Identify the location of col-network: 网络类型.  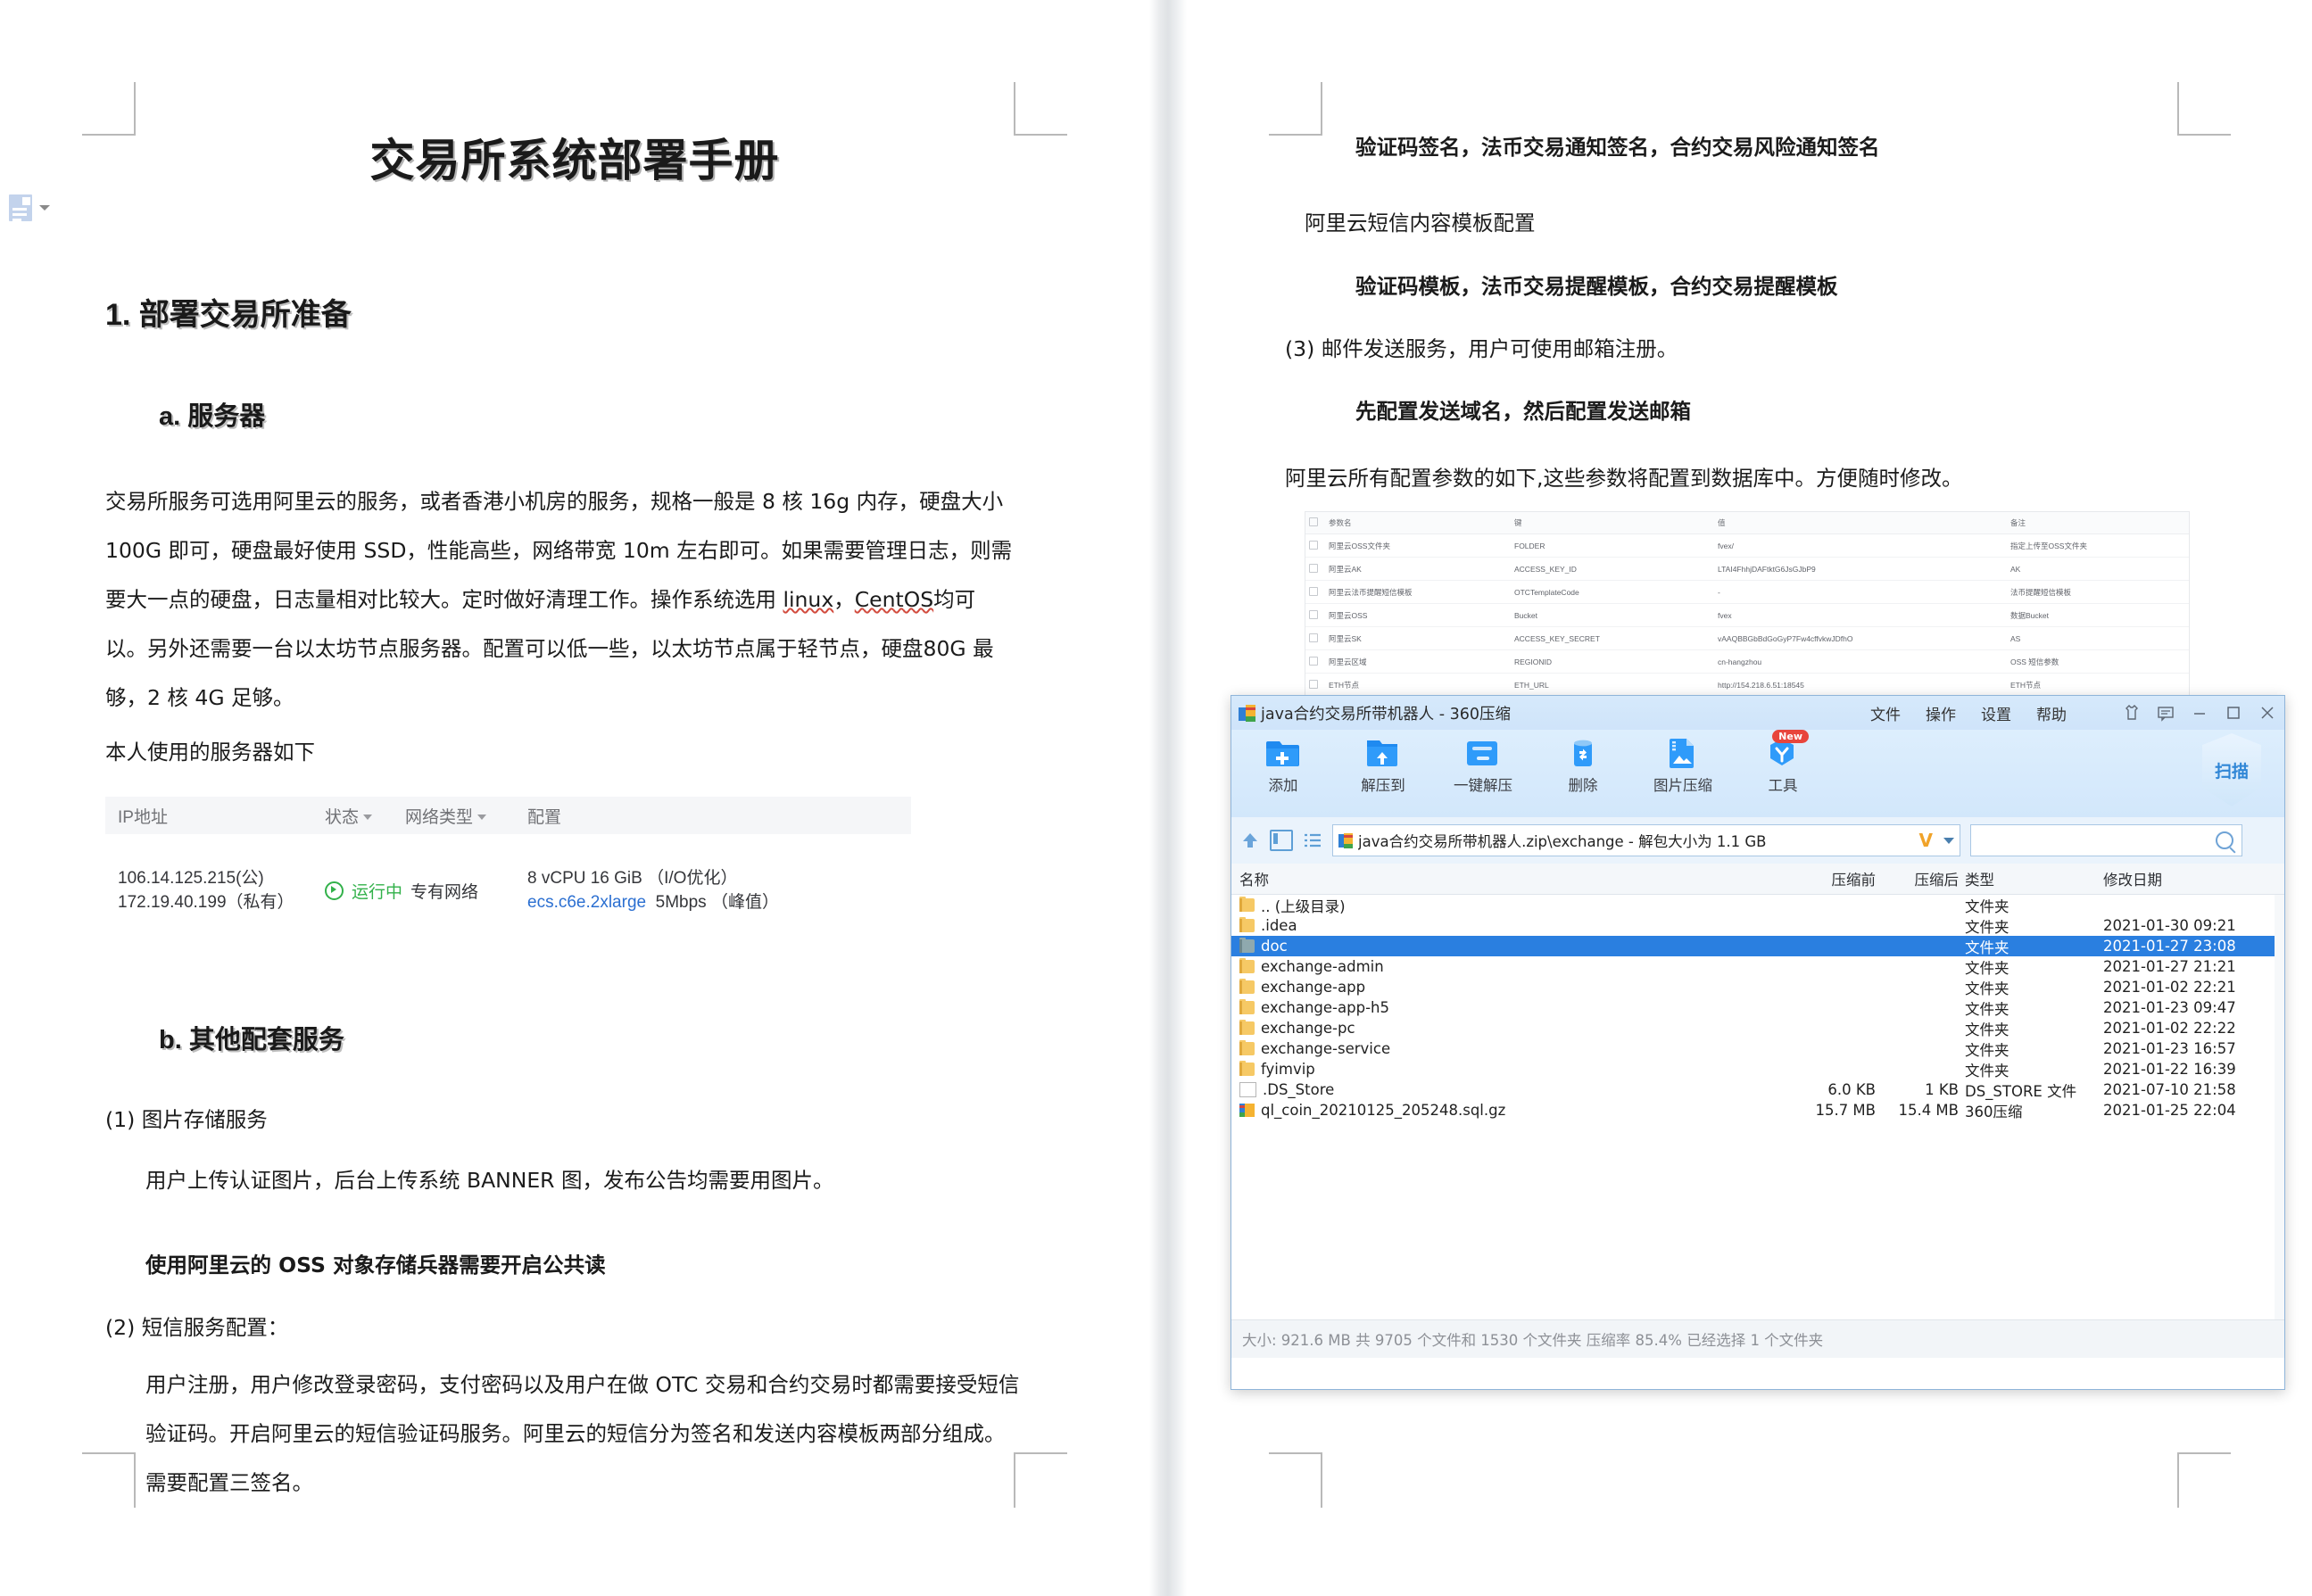
(466, 816).